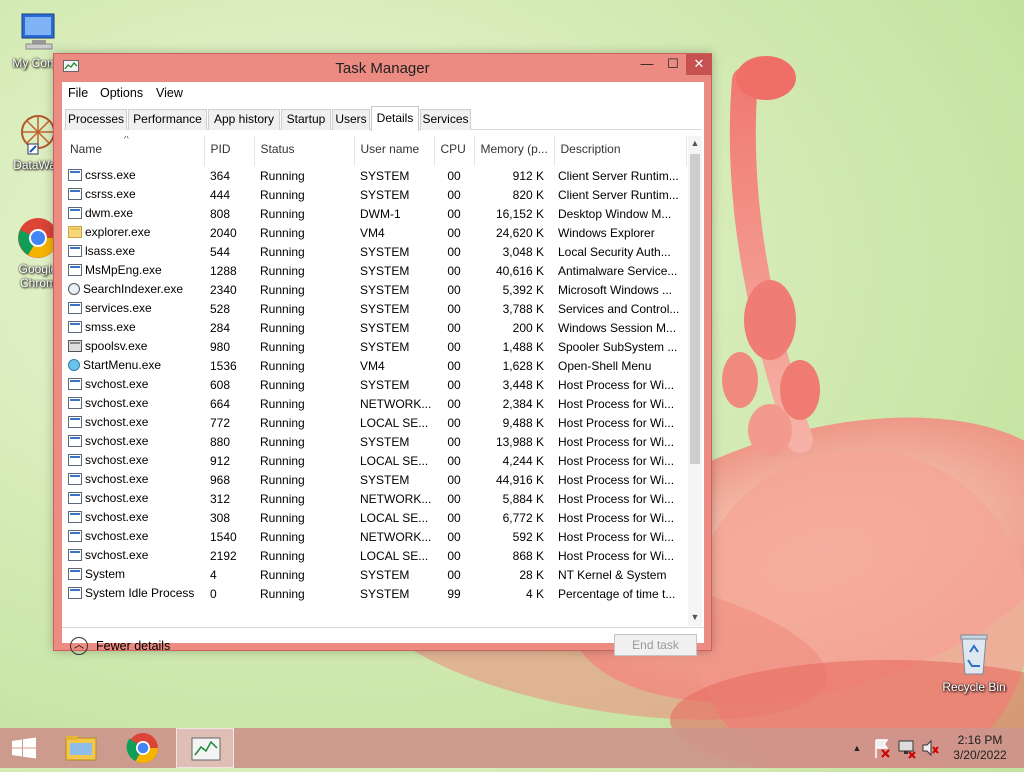 This screenshot has width=1024, height=772. Describe the element at coordinates (395, 118) in the screenshot. I see `tab-details: Details` at that location.